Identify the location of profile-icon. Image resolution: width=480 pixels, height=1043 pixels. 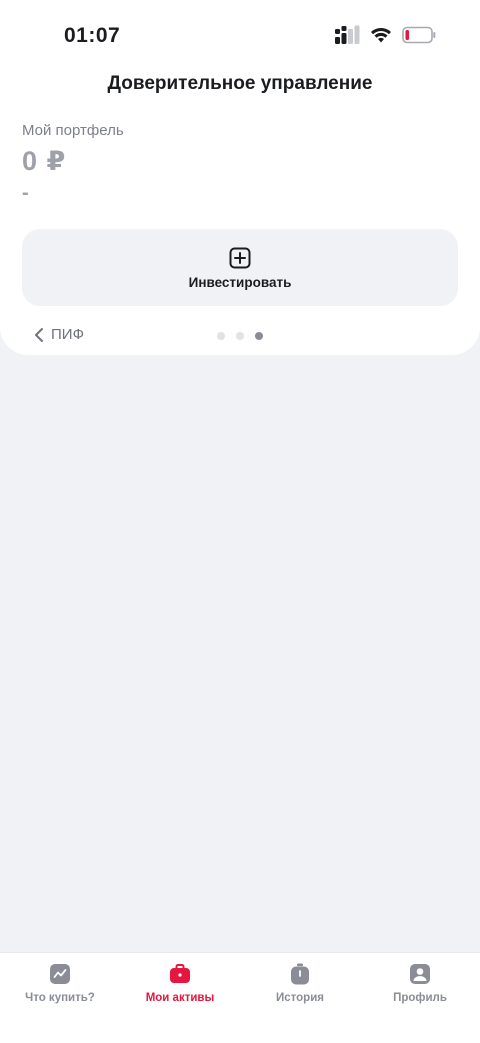
(420, 974).